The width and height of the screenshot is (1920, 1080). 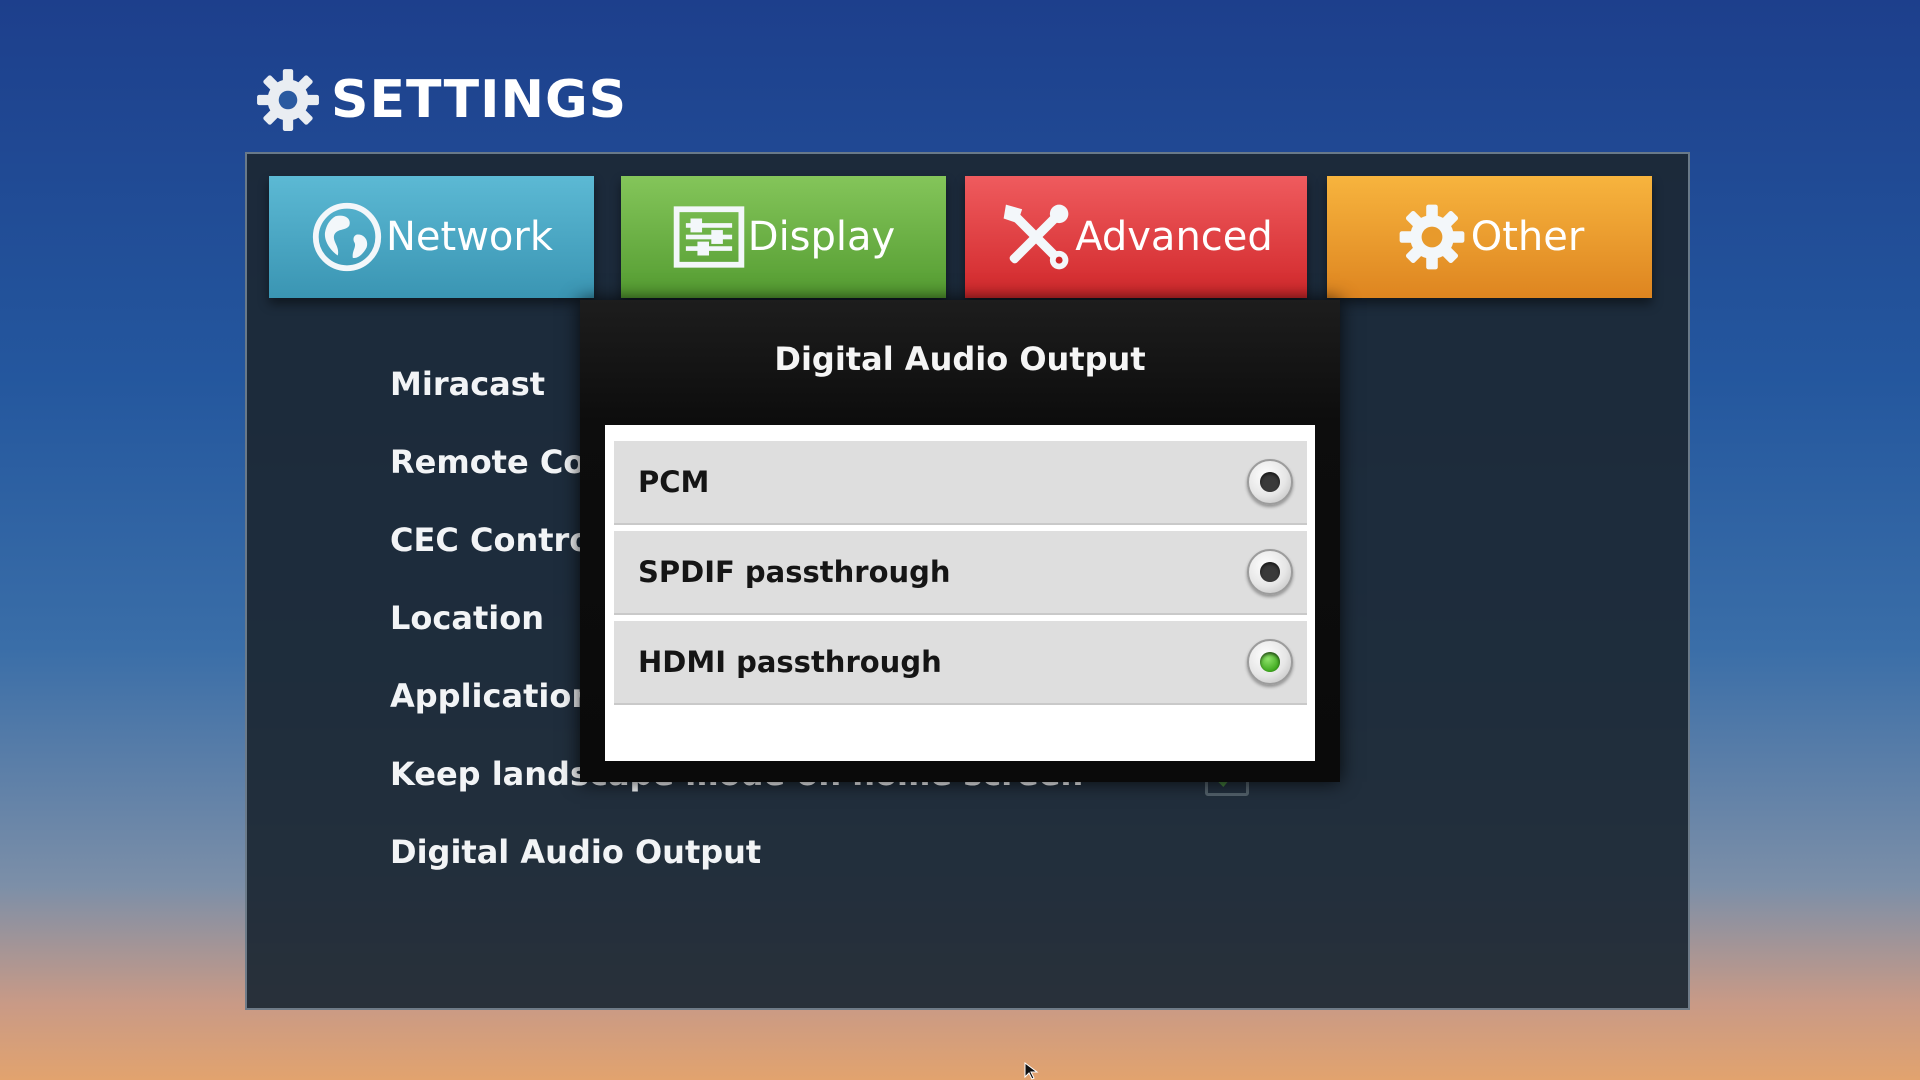 What do you see at coordinates (1527, 237) in the screenshot?
I see `tab-other-label: Other` at bounding box center [1527, 237].